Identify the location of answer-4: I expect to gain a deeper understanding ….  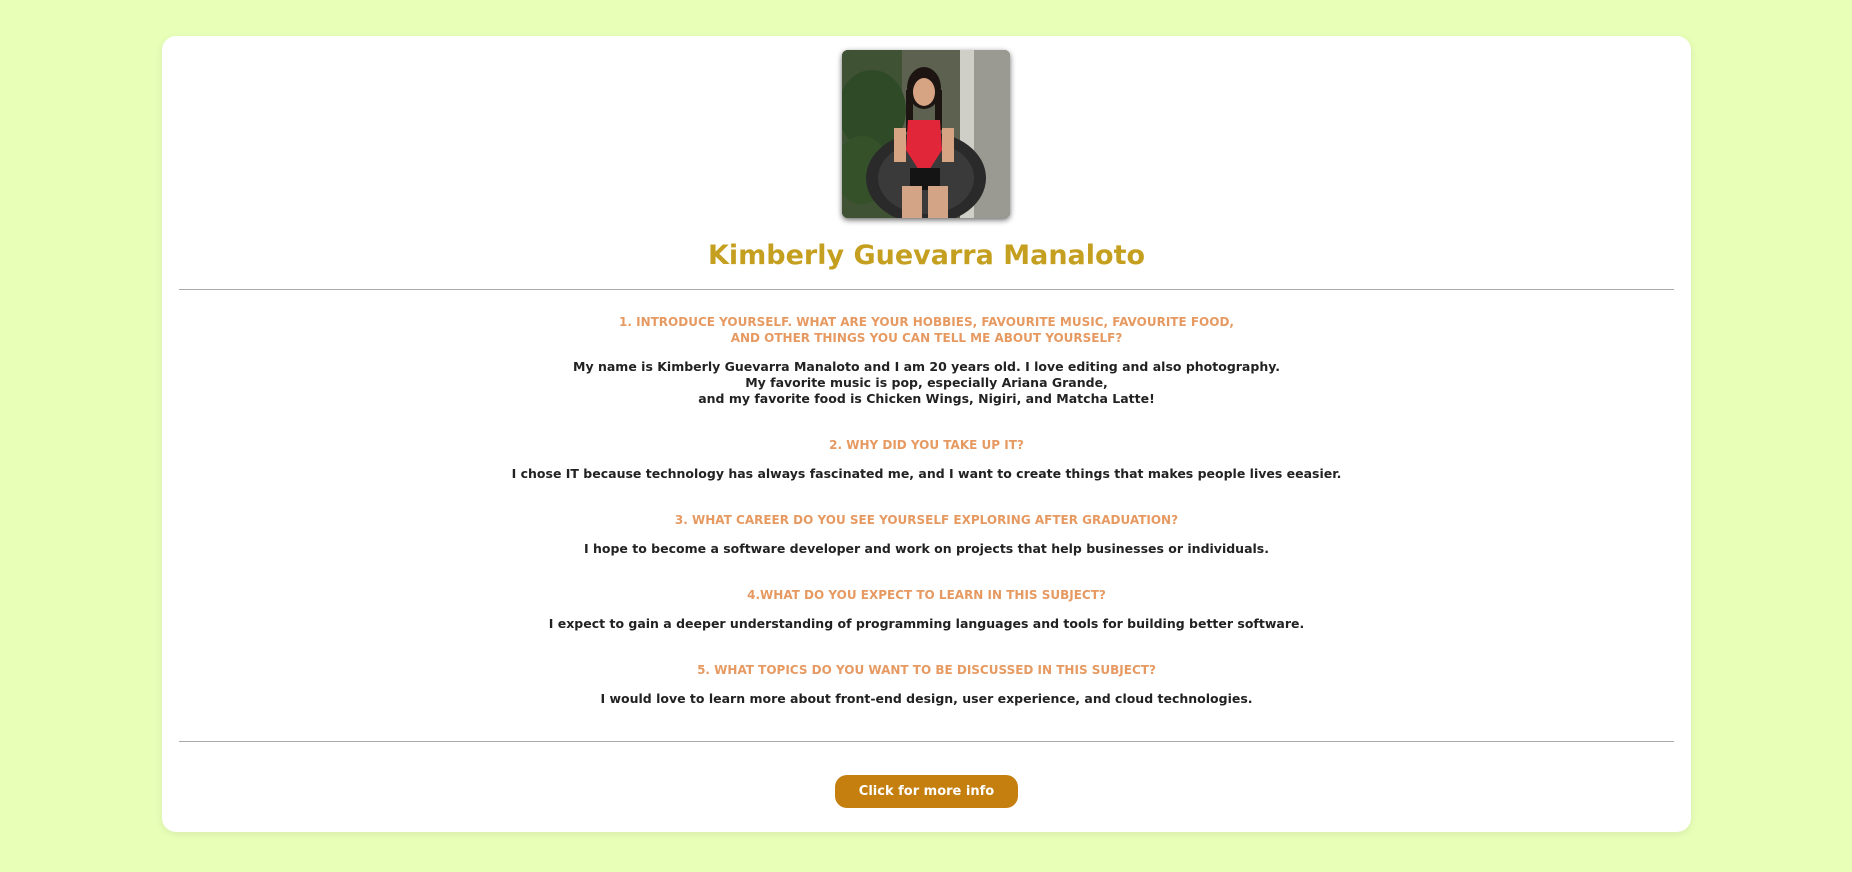
(926, 623).